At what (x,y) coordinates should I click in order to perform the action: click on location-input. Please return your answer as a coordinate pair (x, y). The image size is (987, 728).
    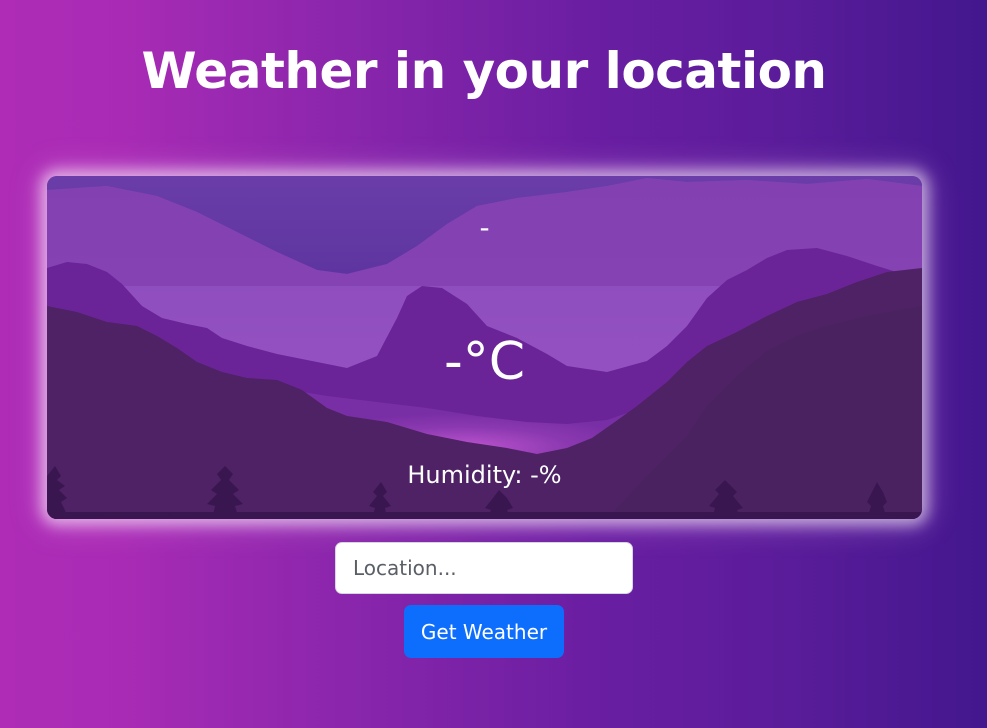
    Looking at the image, I should click on (484, 568).